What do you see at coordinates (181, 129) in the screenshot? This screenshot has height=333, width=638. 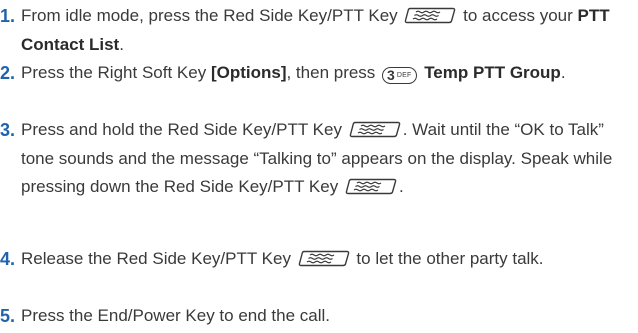 I see `step-text-part: Press and hold the Red Side Key/PTT Key` at bounding box center [181, 129].